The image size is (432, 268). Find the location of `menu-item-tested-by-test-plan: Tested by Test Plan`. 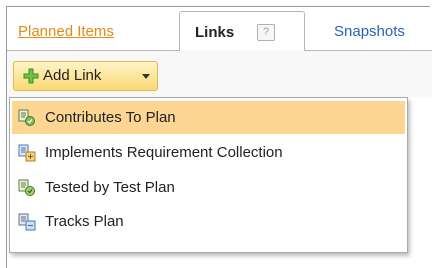

menu-item-tested-by-test-plan: Tested by Test Plan is located at coordinates (208, 187).